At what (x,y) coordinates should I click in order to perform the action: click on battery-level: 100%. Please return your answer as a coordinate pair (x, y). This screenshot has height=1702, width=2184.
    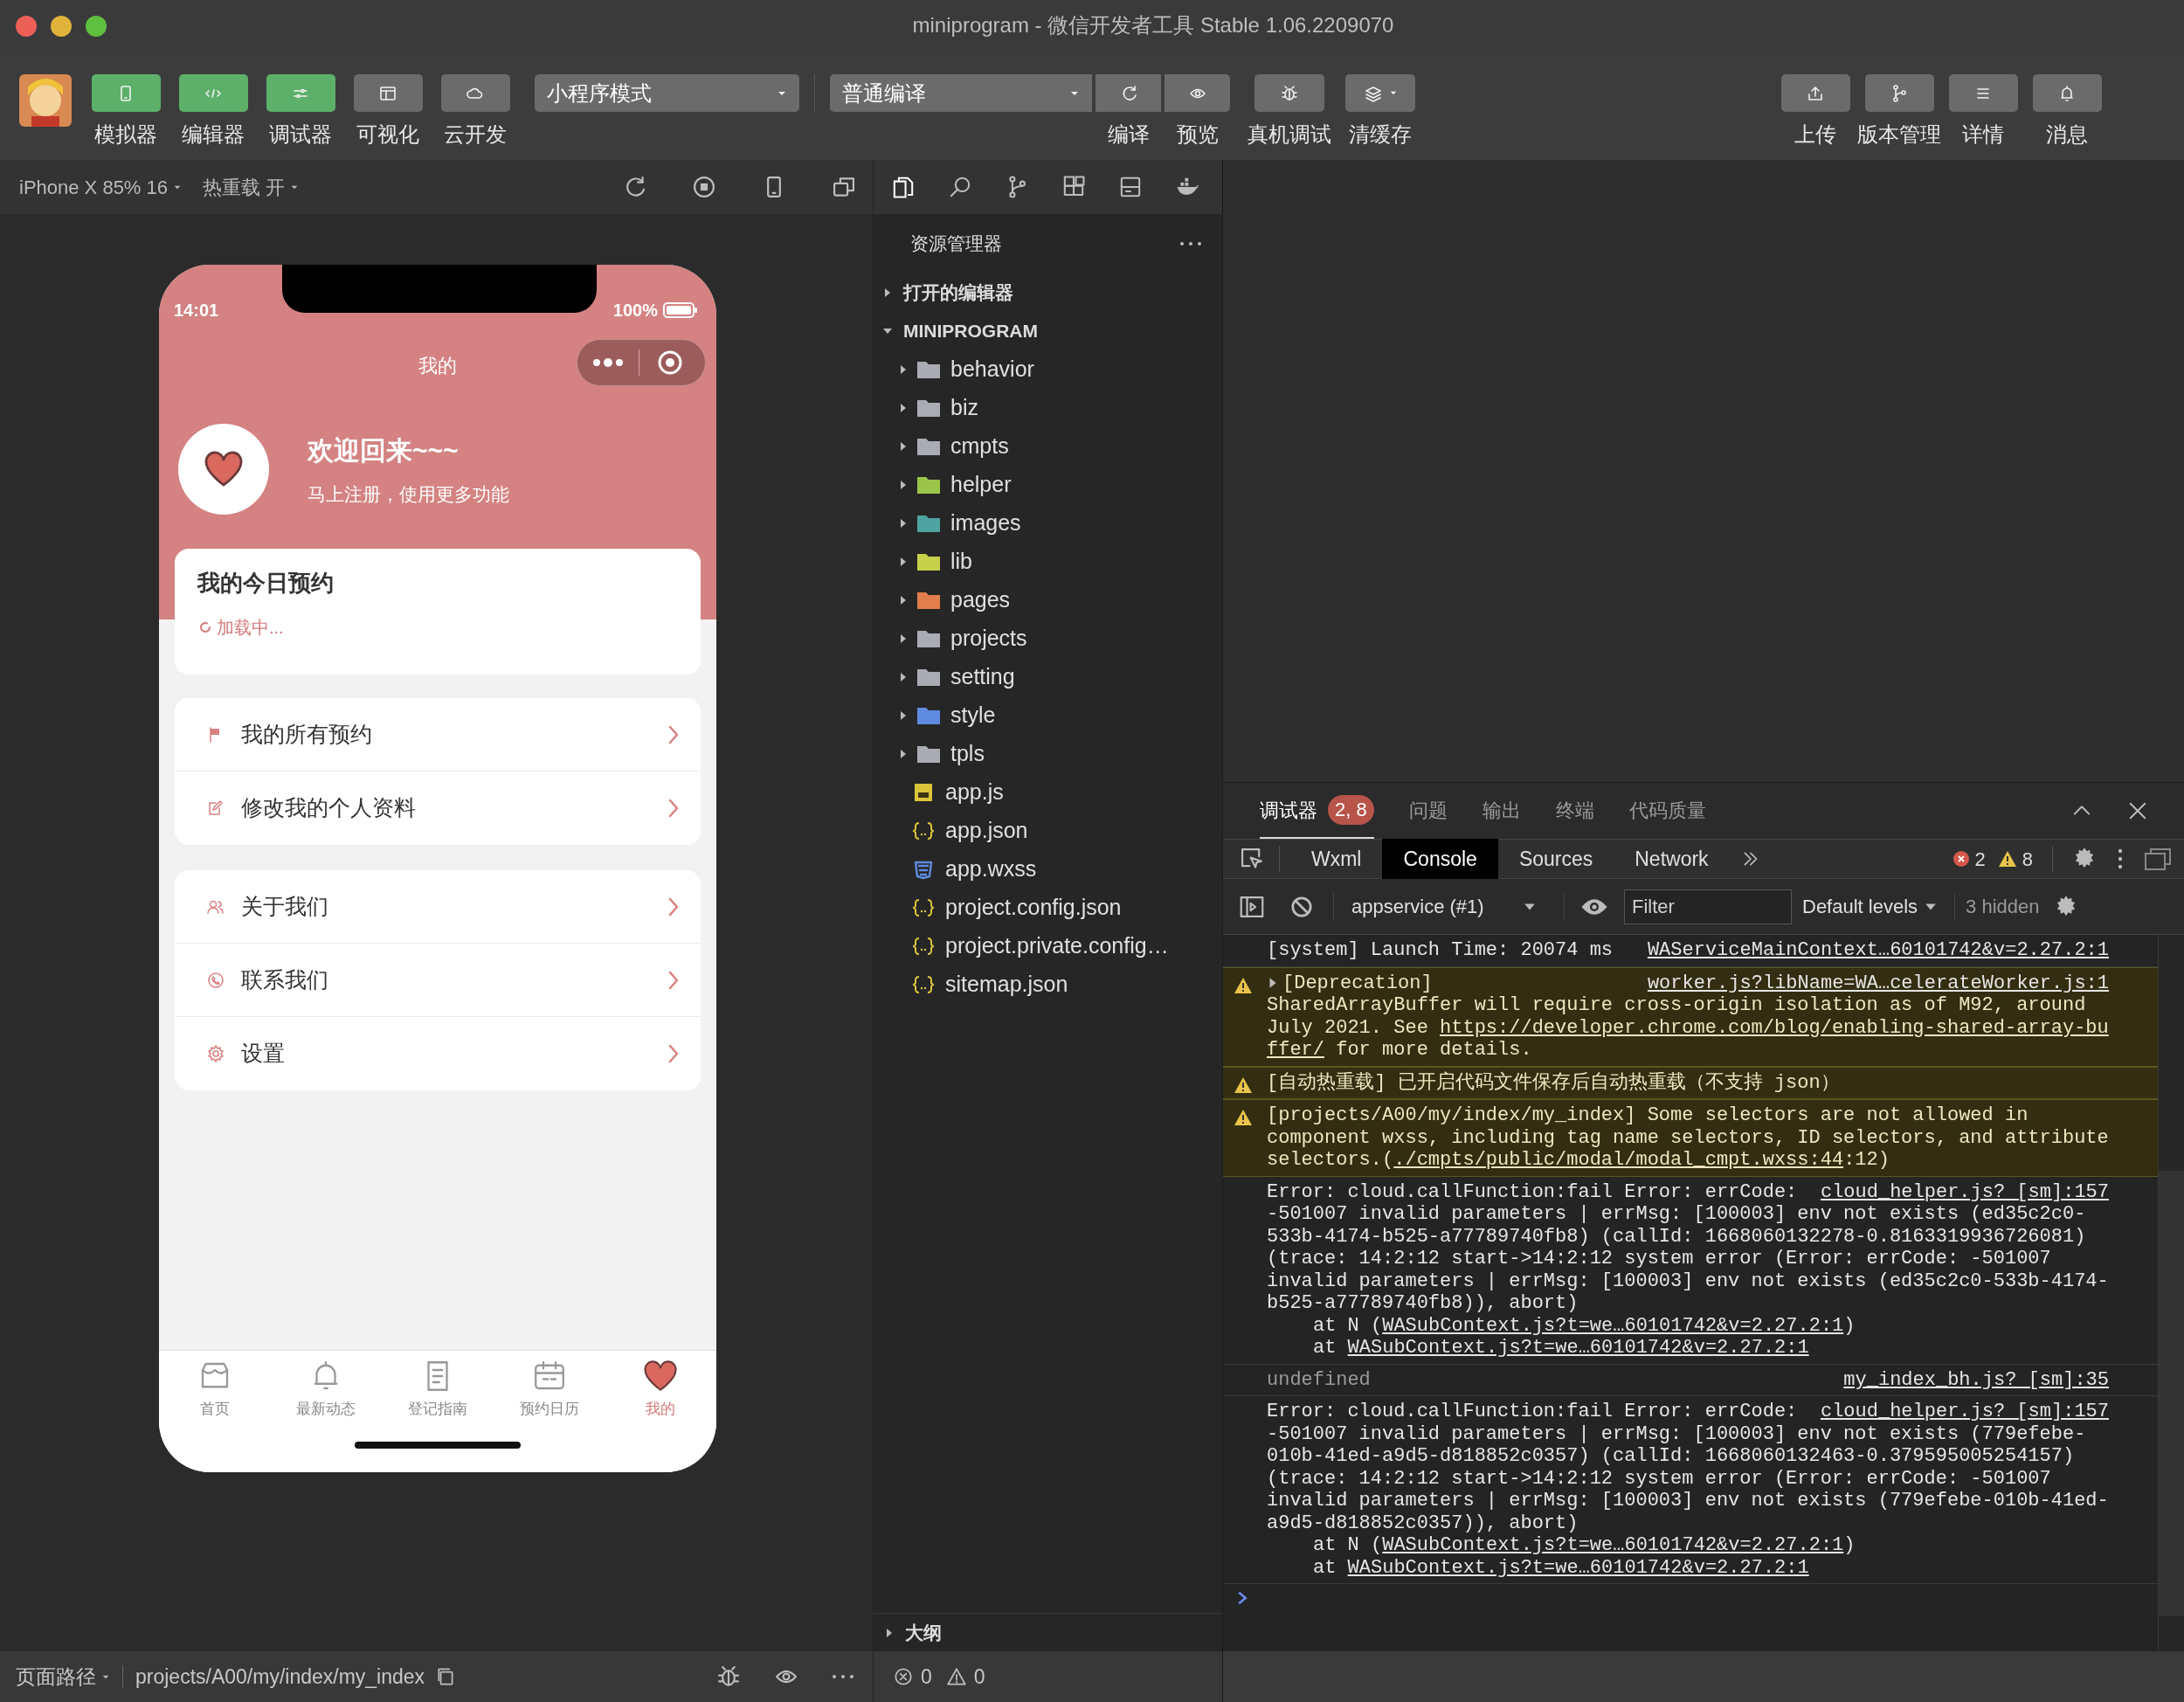
    Looking at the image, I should click on (635, 311).